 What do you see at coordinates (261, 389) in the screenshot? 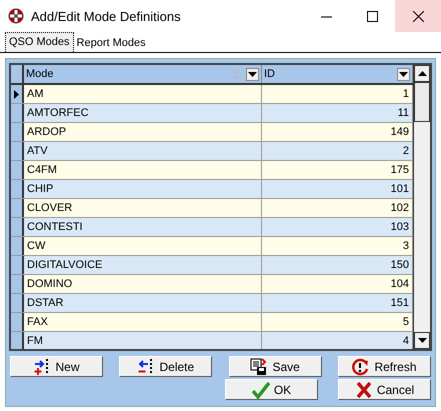
I see `checkmark-icon` at bounding box center [261, 389].